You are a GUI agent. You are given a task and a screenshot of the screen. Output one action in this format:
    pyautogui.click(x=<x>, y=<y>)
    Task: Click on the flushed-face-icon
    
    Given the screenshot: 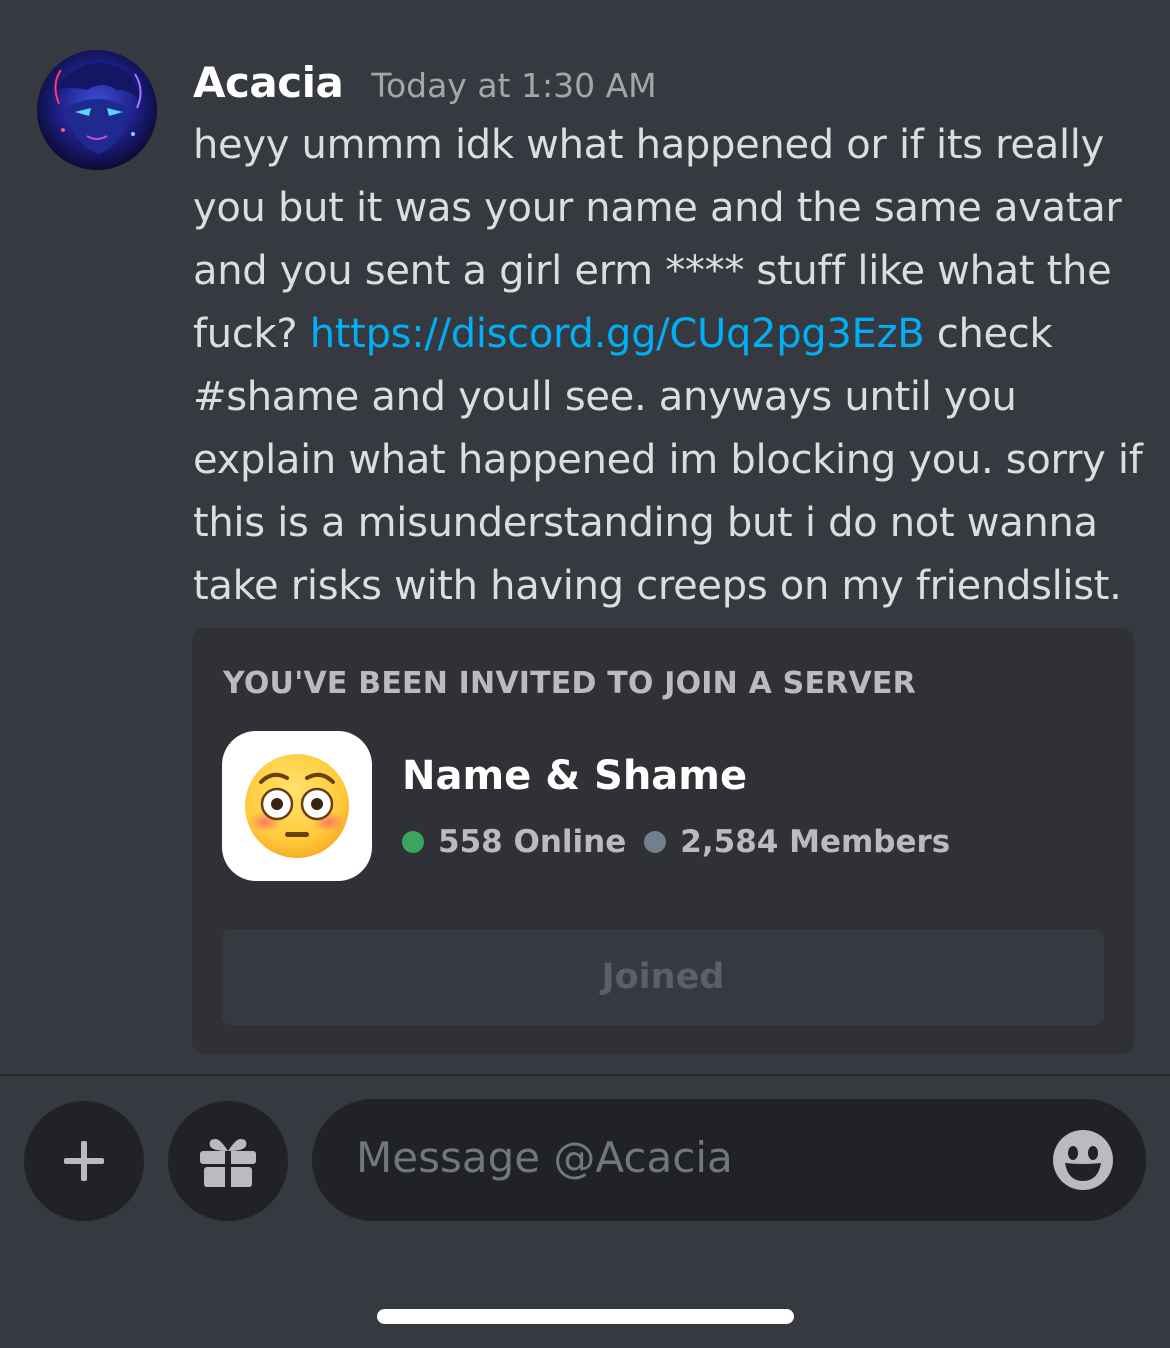 What is the action you would take?
    pyautogui.click(x=297, y=806)
    